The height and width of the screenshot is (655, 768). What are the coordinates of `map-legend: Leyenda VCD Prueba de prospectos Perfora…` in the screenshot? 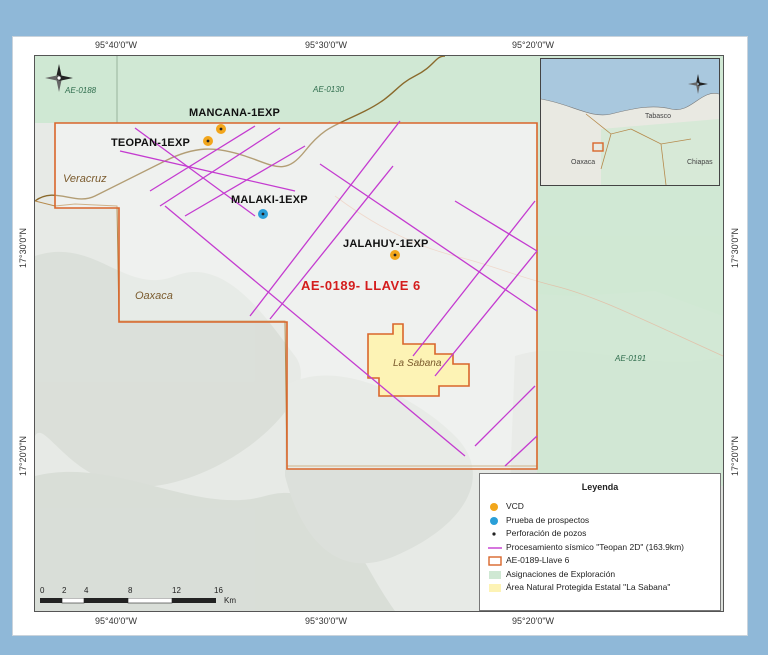 It's located at (600, 542).